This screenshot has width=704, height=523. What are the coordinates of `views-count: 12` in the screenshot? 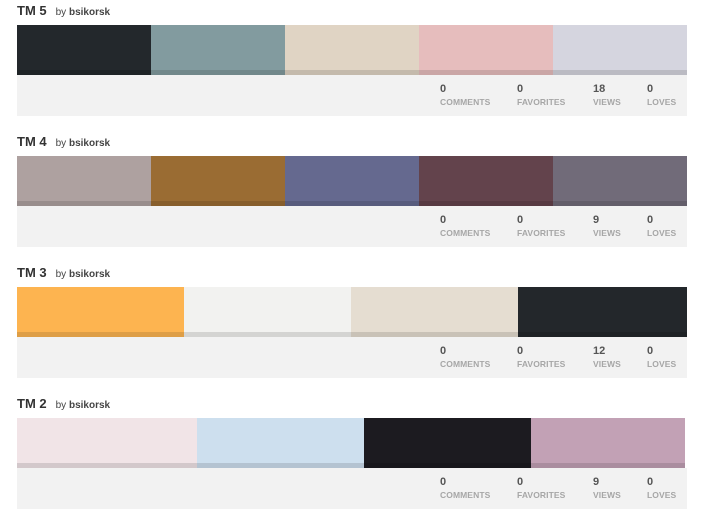 It's located at (599, 351).